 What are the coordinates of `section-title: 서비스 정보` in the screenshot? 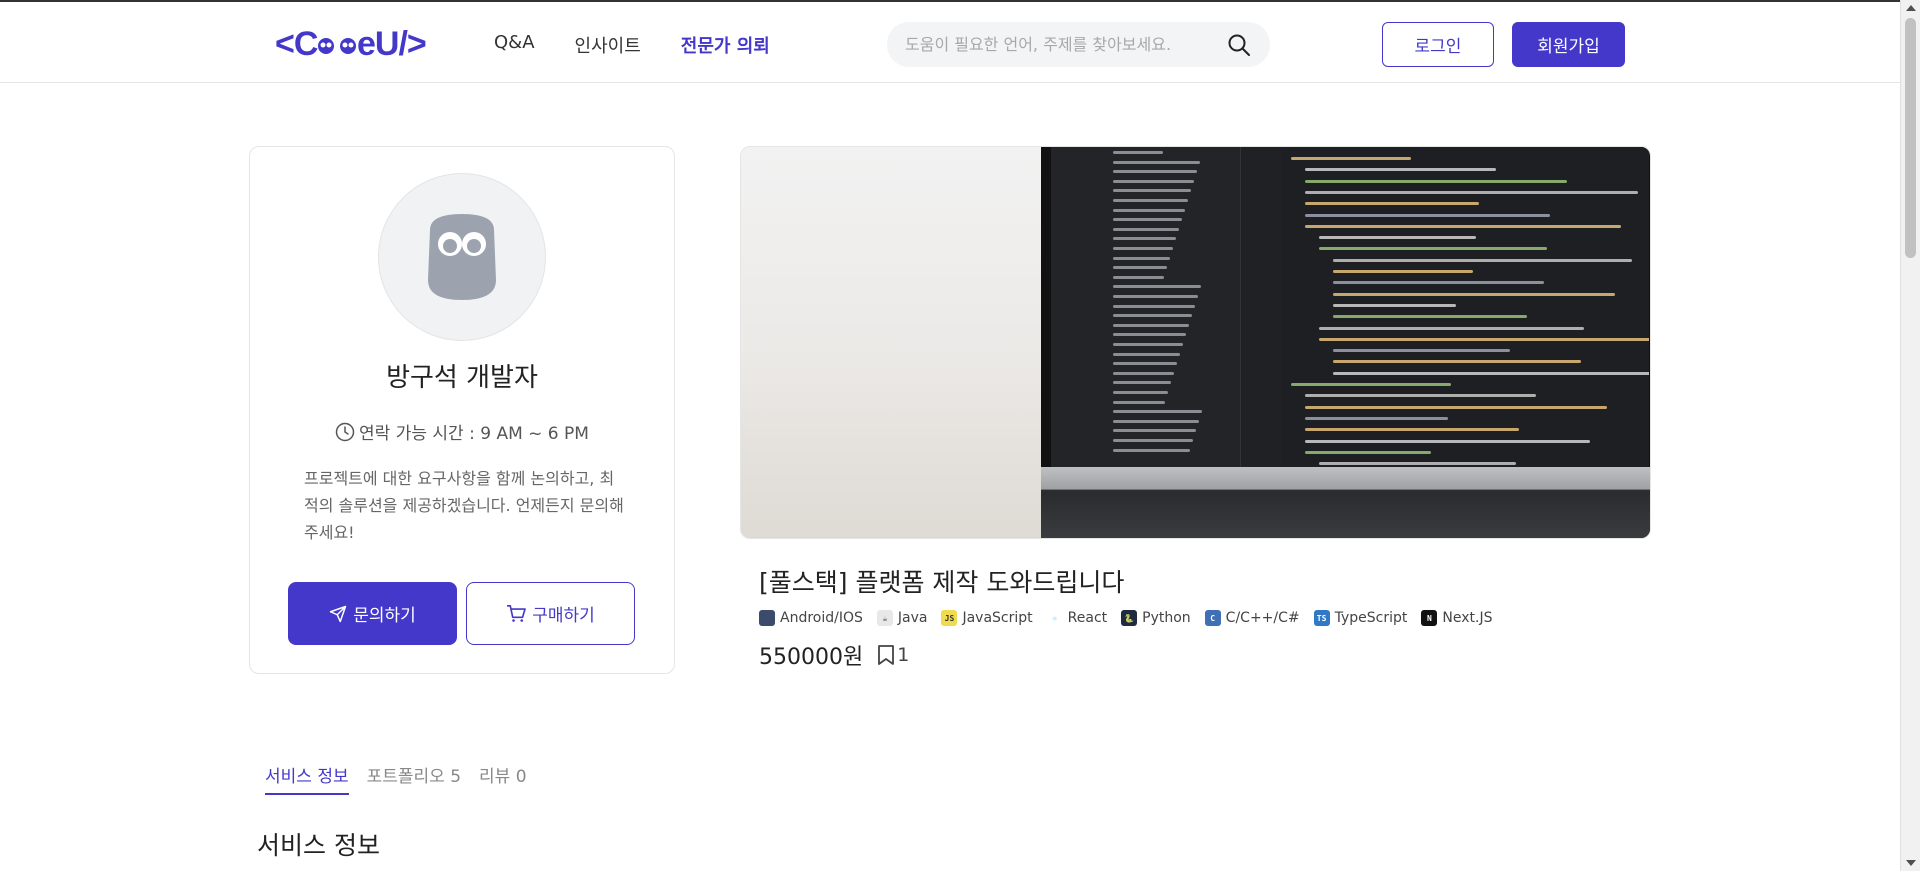 It's located at (318, 845).